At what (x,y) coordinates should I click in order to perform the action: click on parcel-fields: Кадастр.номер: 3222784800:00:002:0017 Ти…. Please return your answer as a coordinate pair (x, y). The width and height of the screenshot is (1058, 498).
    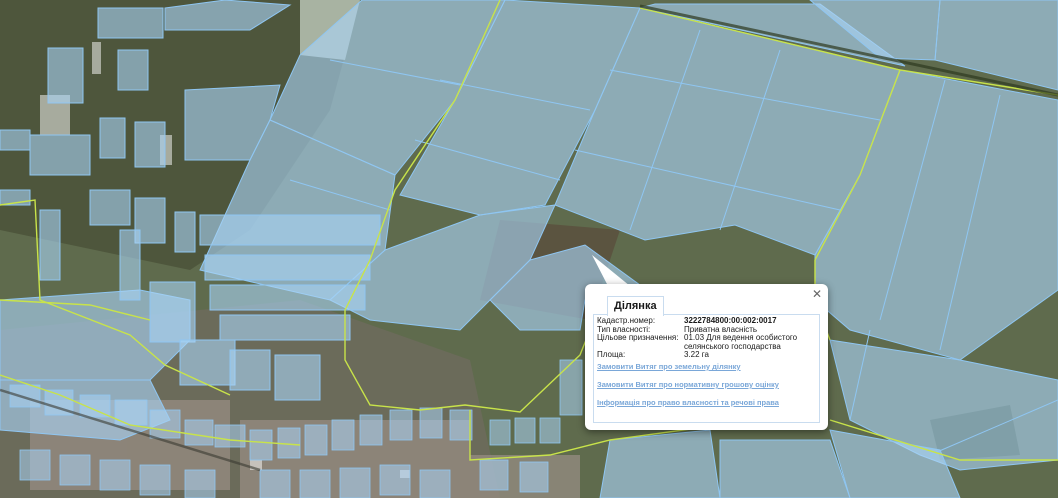
    Looking at the image, I should click on (708, 338).